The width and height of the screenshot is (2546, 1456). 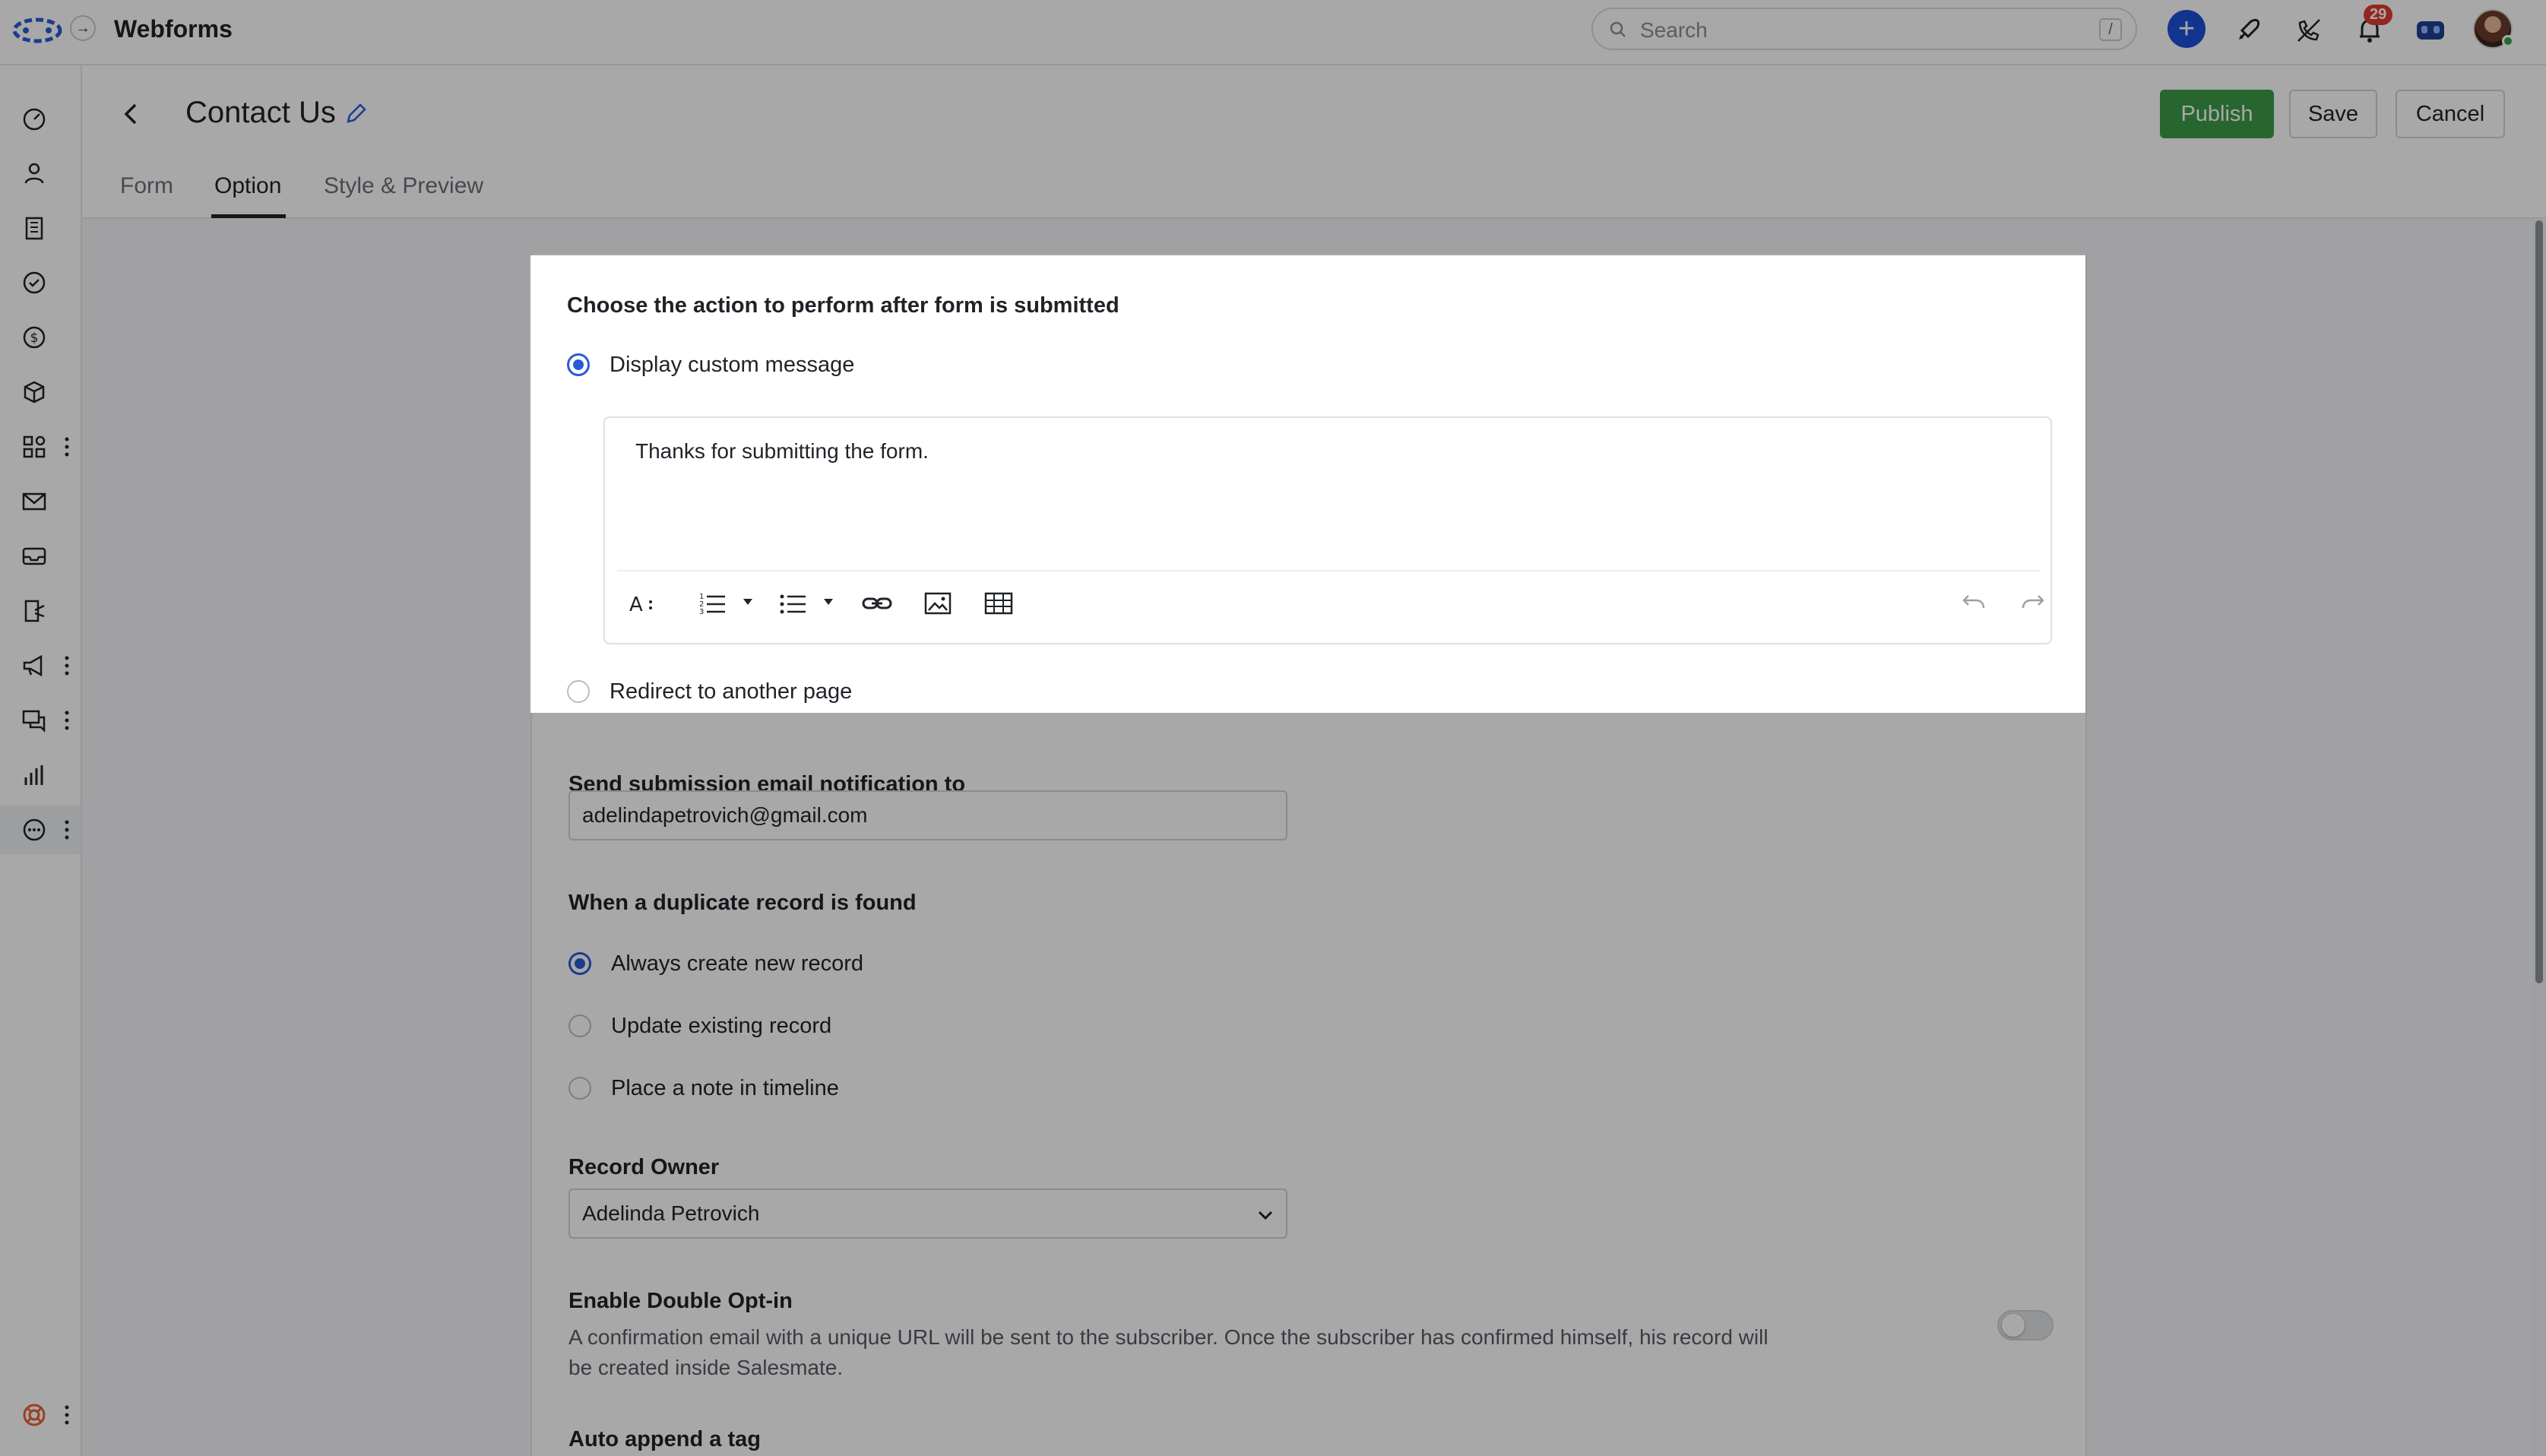 What do you see at coordinates (733, 364) in the screenshot?
I see `radio-label: Display custom message` at bounding box center [733, 364].